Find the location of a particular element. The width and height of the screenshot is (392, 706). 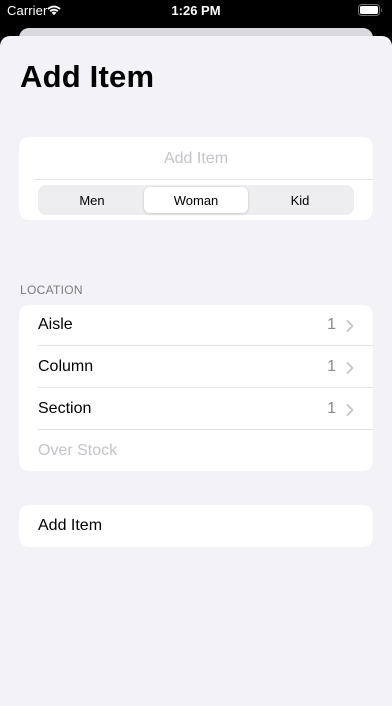

status-time: 1:26 PM is located at coordinates (196, 10).